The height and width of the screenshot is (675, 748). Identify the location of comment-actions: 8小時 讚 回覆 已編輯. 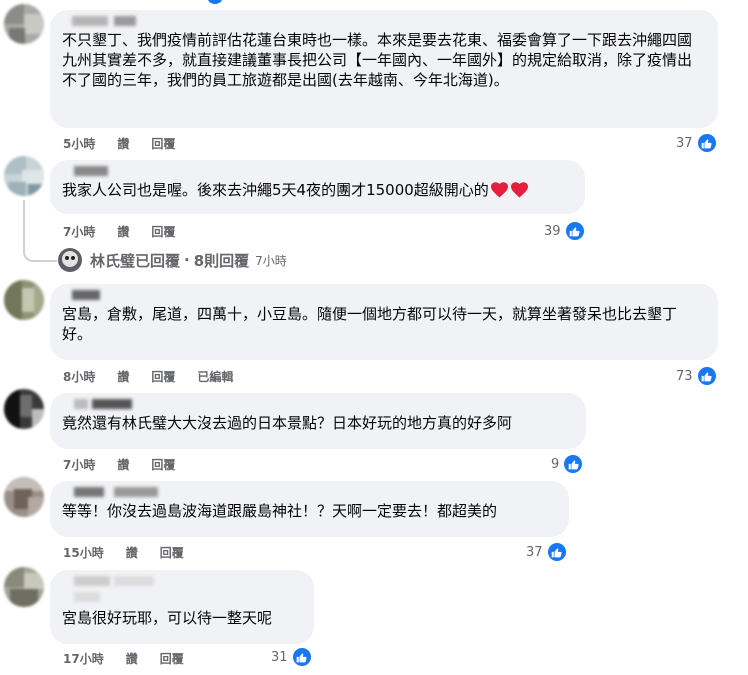
(159, 376).